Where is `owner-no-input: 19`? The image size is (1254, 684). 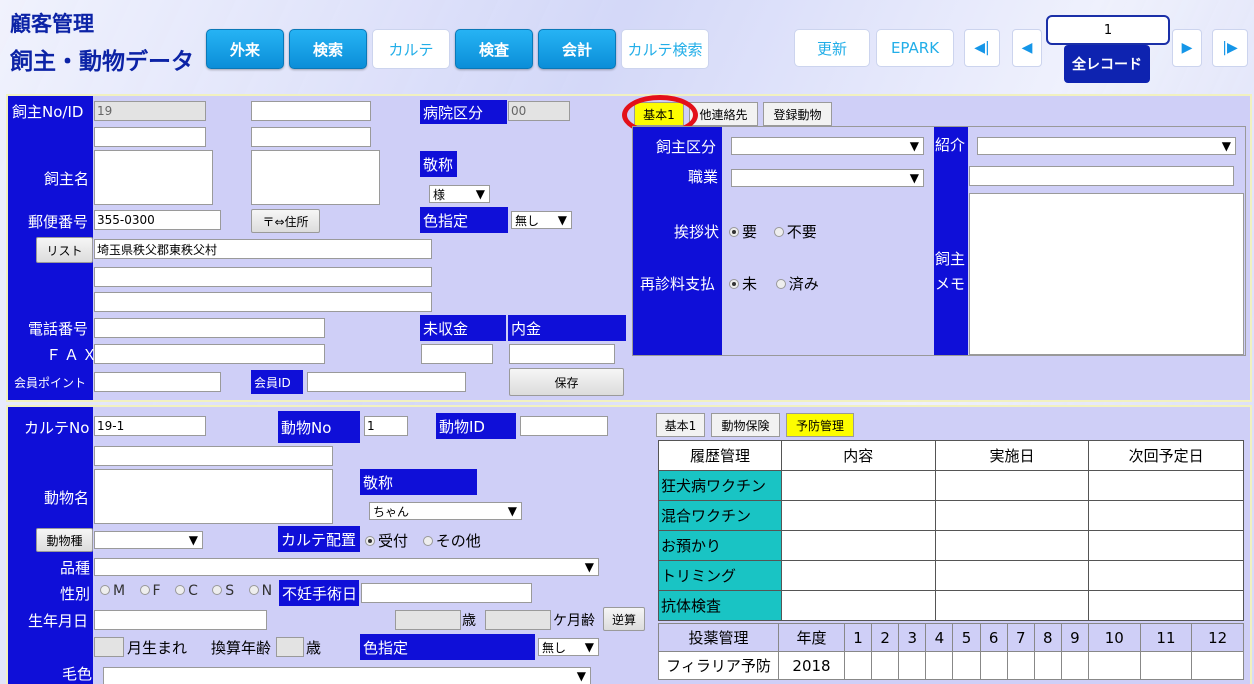
owner-no-input: 19 is located at coordinates (150, 111).